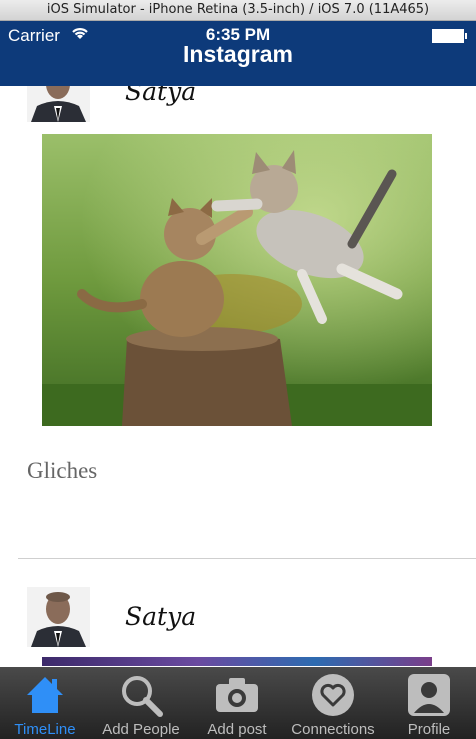  I want to click on tab-profile: Profile, so click(429, 703).